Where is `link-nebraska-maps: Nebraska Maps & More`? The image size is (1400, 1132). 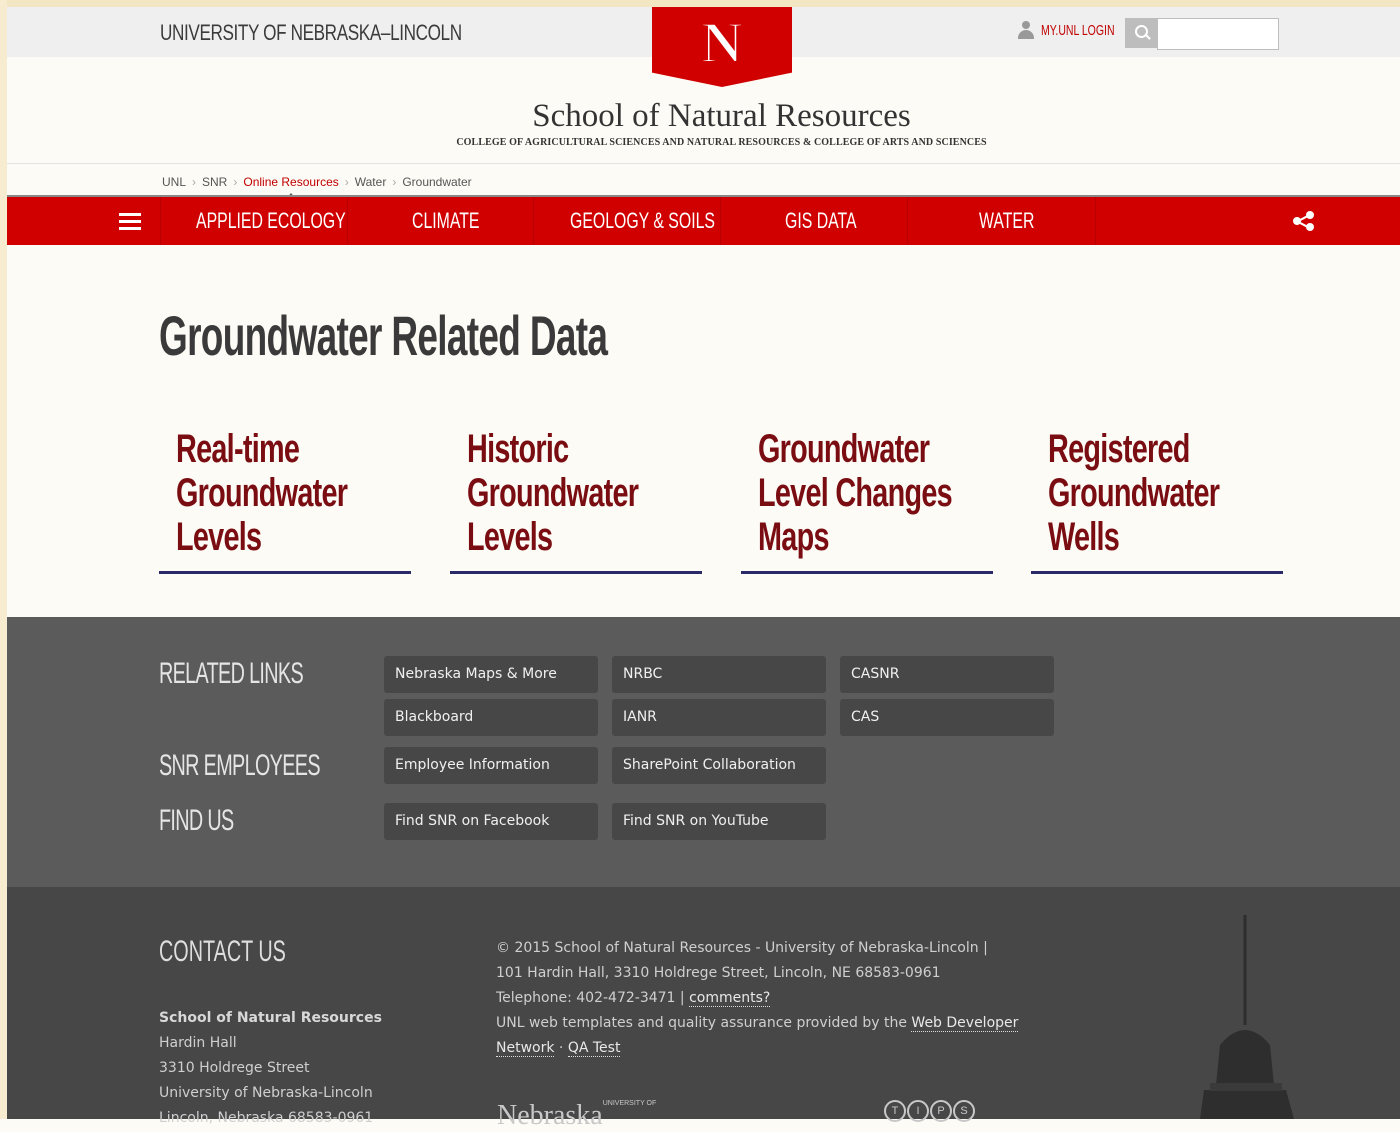 link-nebraska-maps: Nebraska Maps & More is located at coordinates (491, 674).